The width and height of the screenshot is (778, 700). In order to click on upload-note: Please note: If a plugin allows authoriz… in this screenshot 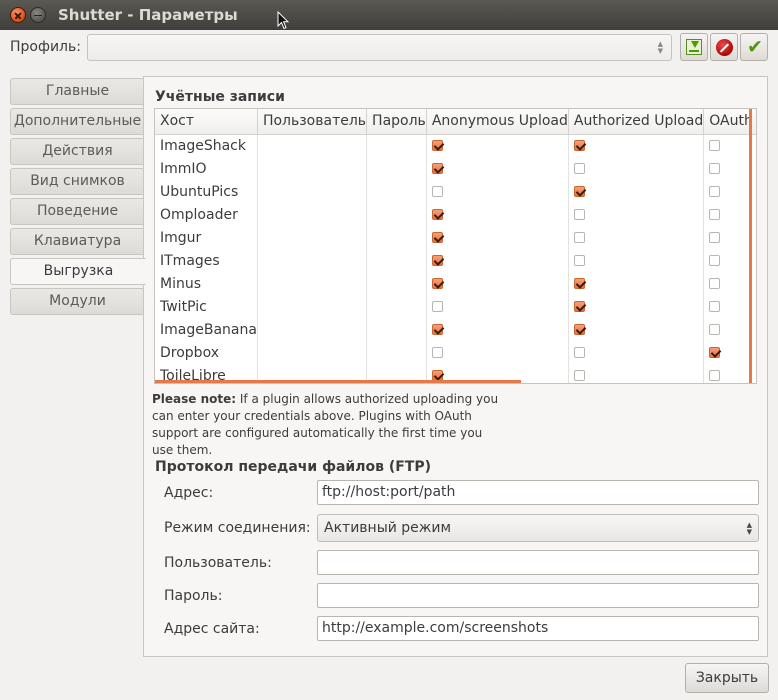, I will do `click(327, 425)`.